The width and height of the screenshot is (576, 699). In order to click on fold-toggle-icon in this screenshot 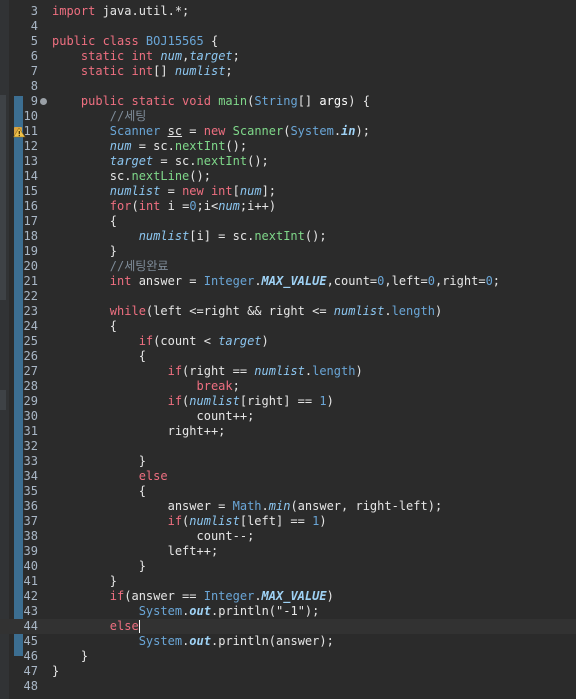, I will do `click(43, 101)`.